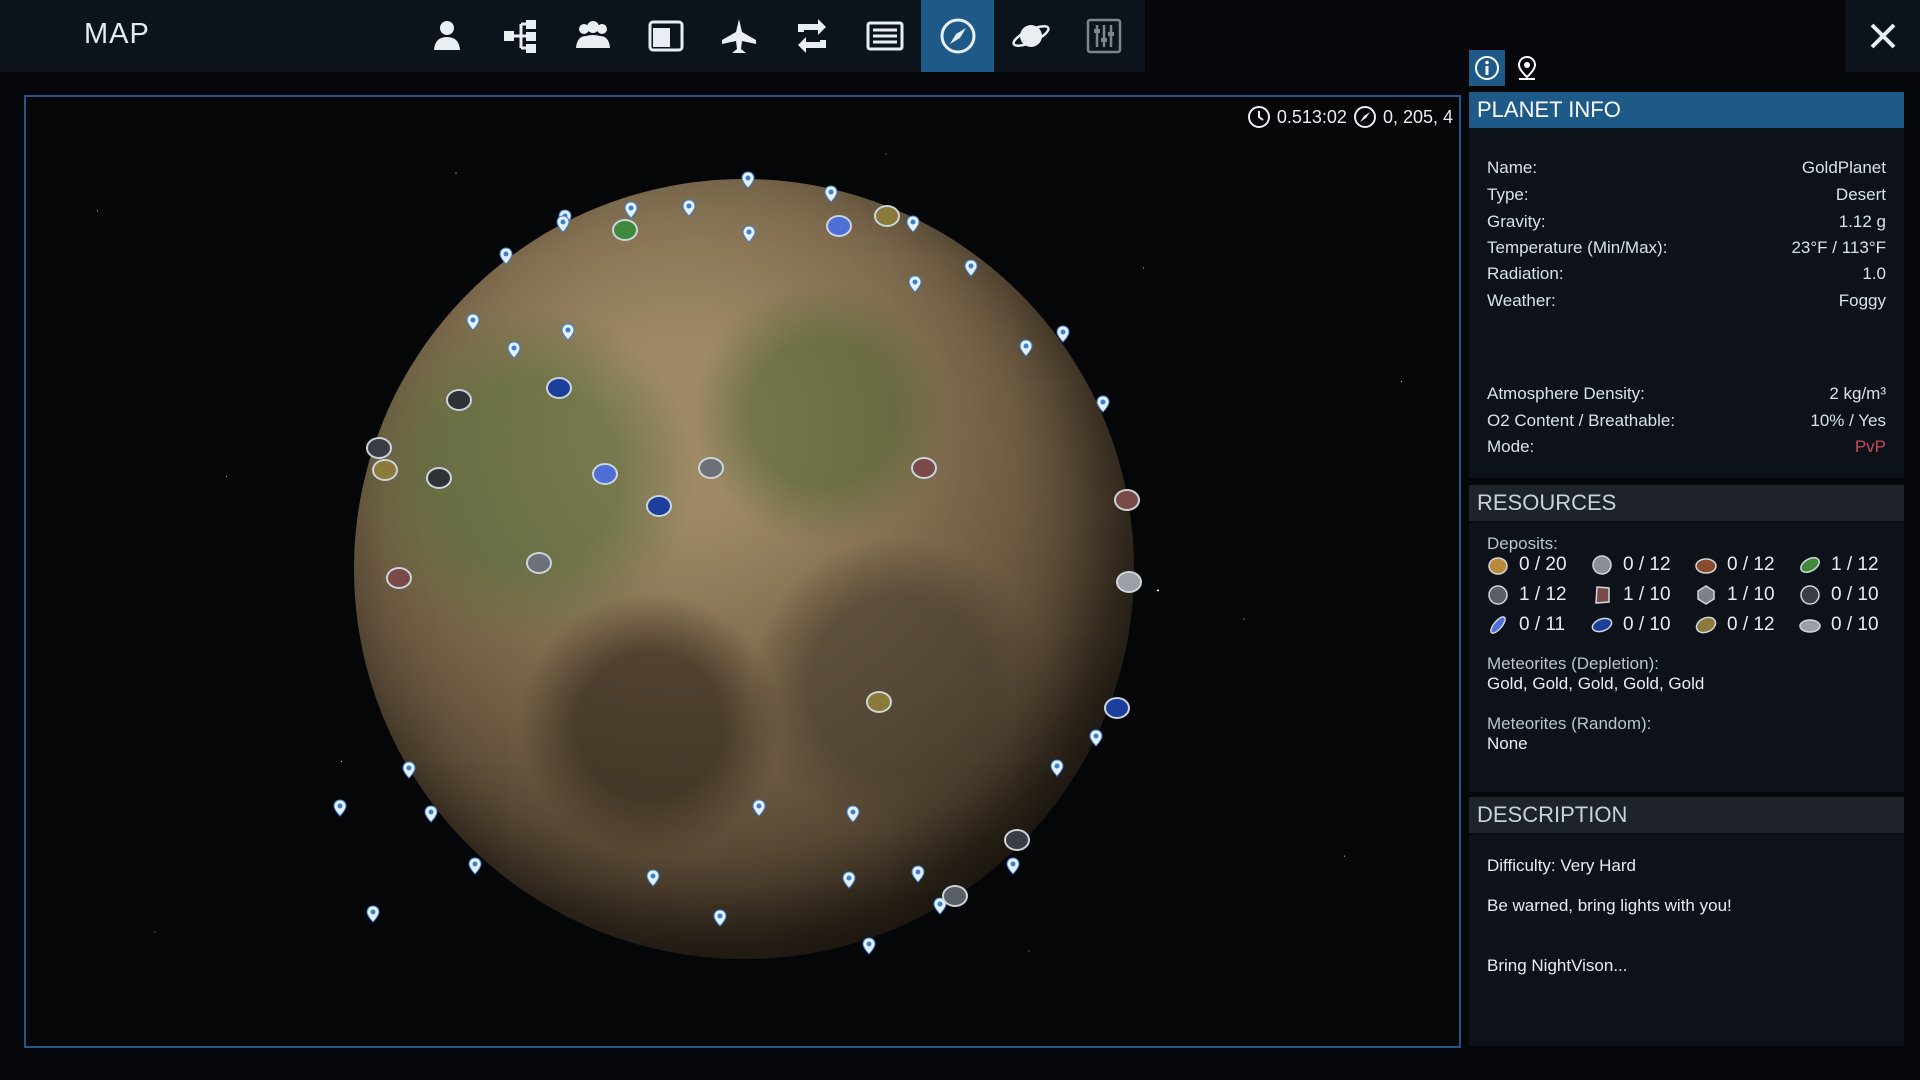  I want to click on tab-ship, so click(738, 36).